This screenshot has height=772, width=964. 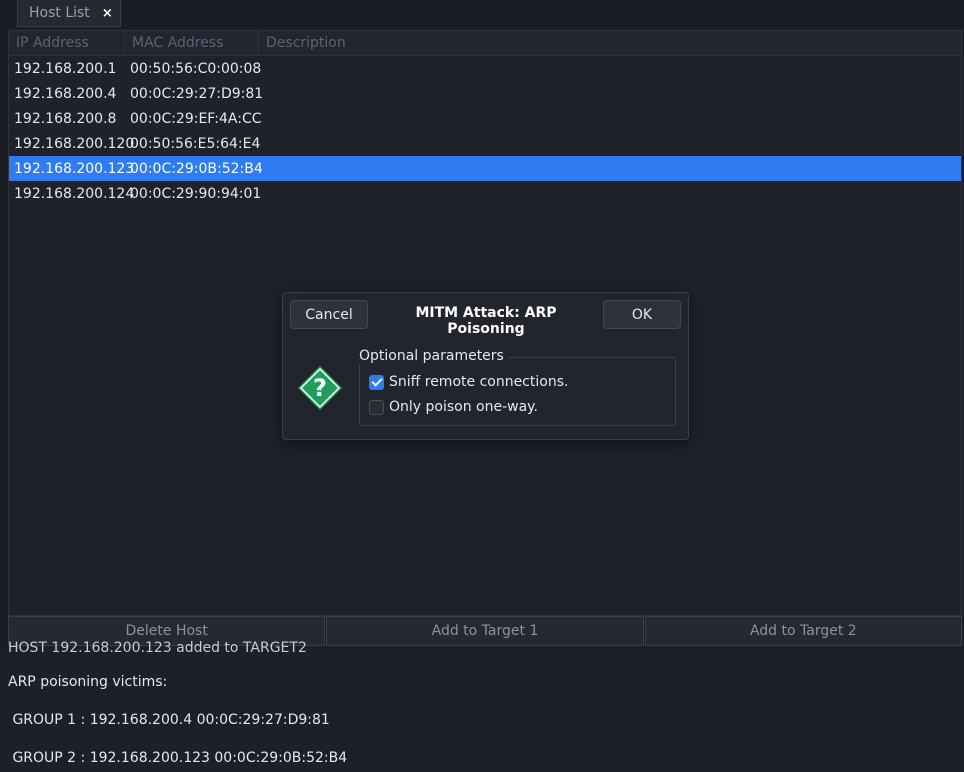 What do you see at coordinates (482, 14) in the screenshot?
I see `tab-bar: Host List ×` at bounding box center [482, 14].